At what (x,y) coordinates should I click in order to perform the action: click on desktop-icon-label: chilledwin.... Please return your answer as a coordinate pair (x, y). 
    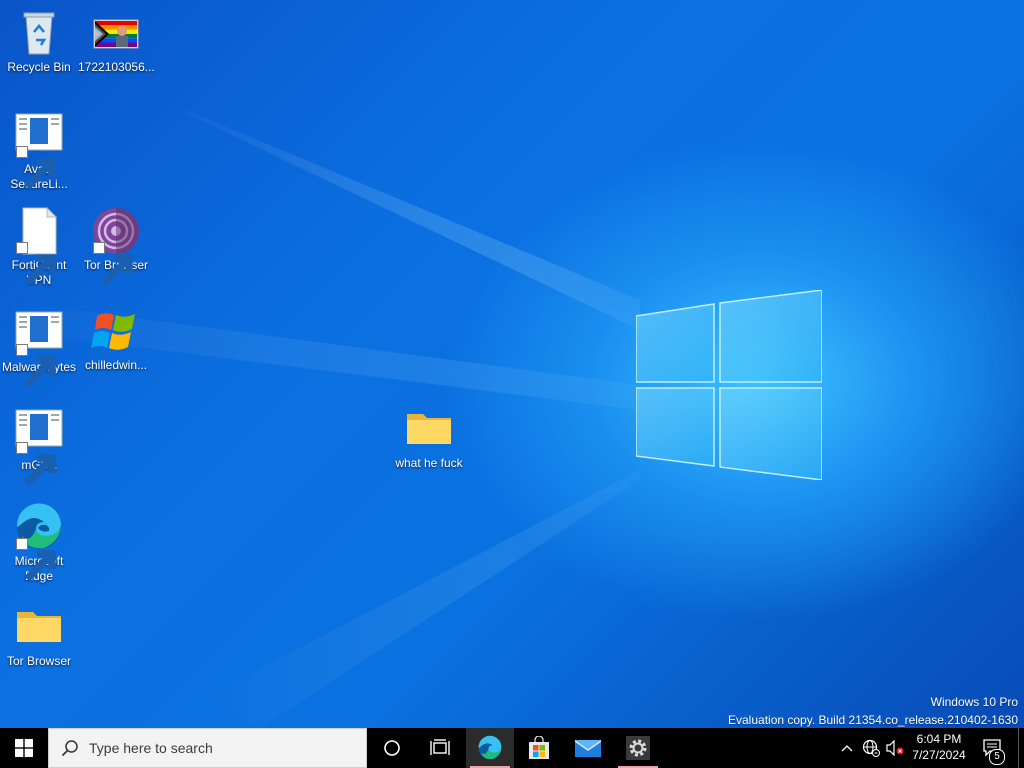
    Looking at the image, I should click on (116, 365).